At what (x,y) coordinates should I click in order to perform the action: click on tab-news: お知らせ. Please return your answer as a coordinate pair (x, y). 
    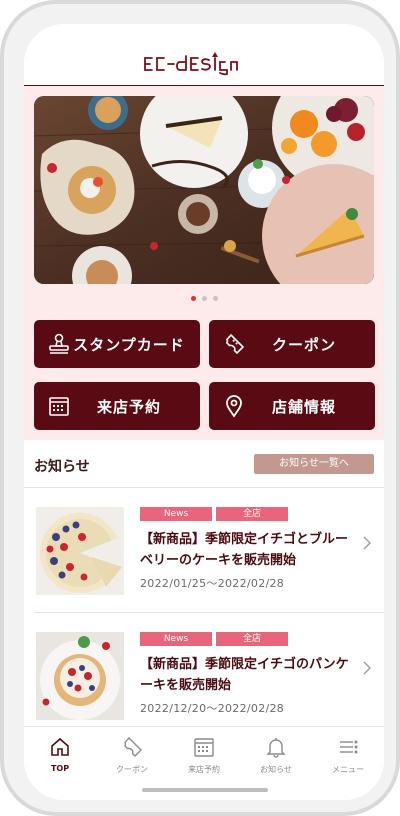
    Looking at the image, I should click on (276, 755).